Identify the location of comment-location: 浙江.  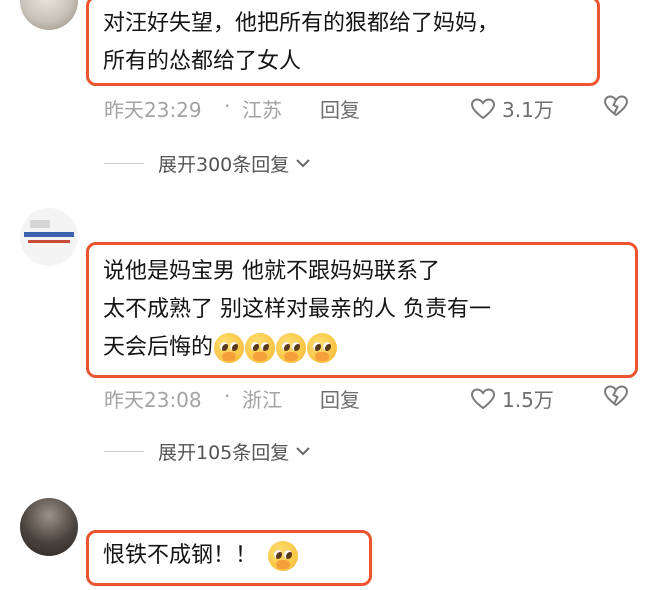
(262, 400).